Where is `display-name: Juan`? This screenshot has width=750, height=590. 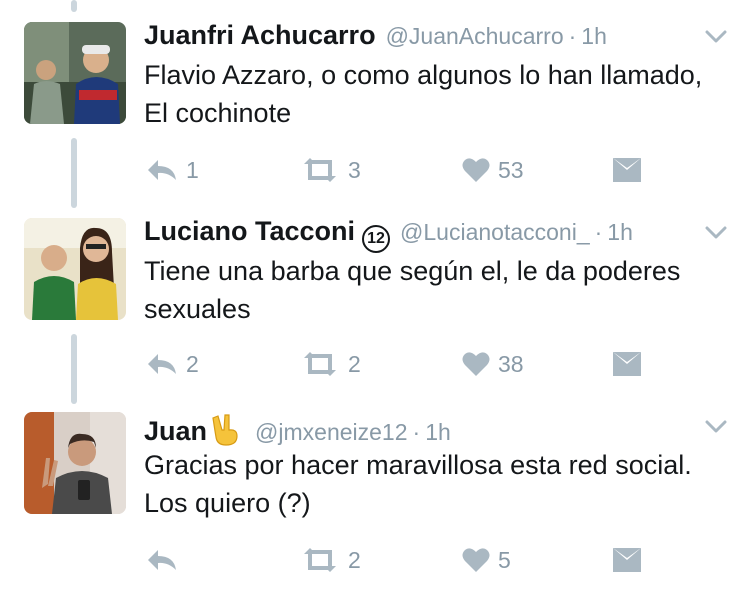
display-name: Juan is located at coordinates (175, 431).